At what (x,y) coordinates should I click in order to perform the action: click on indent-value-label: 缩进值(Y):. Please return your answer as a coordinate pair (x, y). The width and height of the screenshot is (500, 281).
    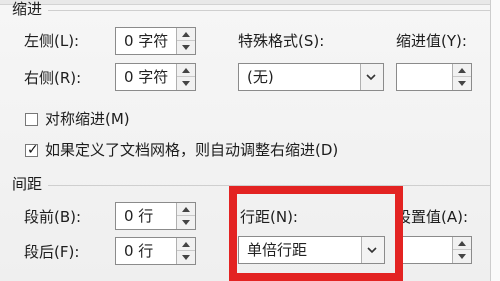
    Looking at the image, I should click on (431, 41).